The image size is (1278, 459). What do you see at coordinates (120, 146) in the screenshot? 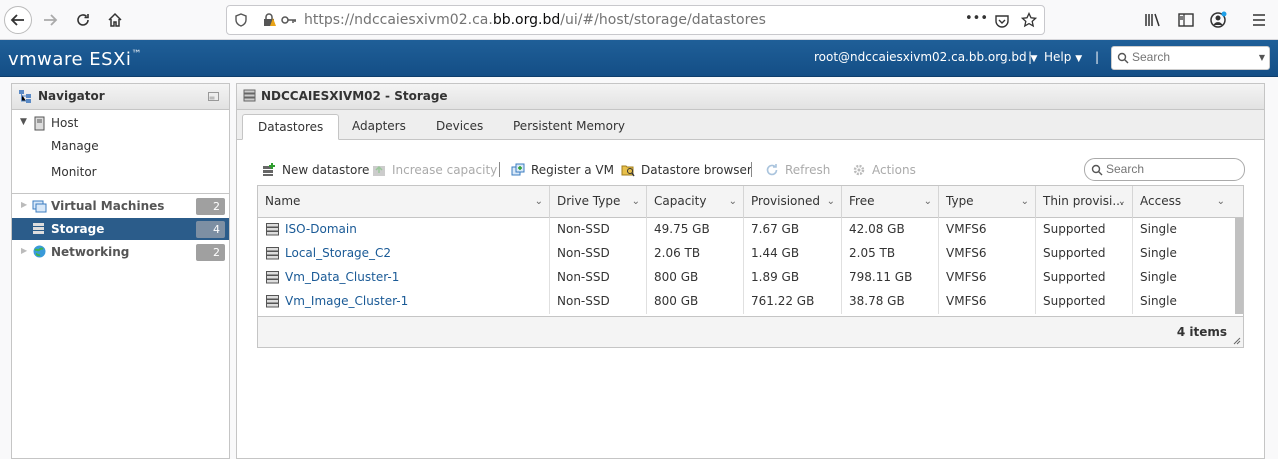
I see `nav-item-manage: Manage` at bounding box center [120, 146].